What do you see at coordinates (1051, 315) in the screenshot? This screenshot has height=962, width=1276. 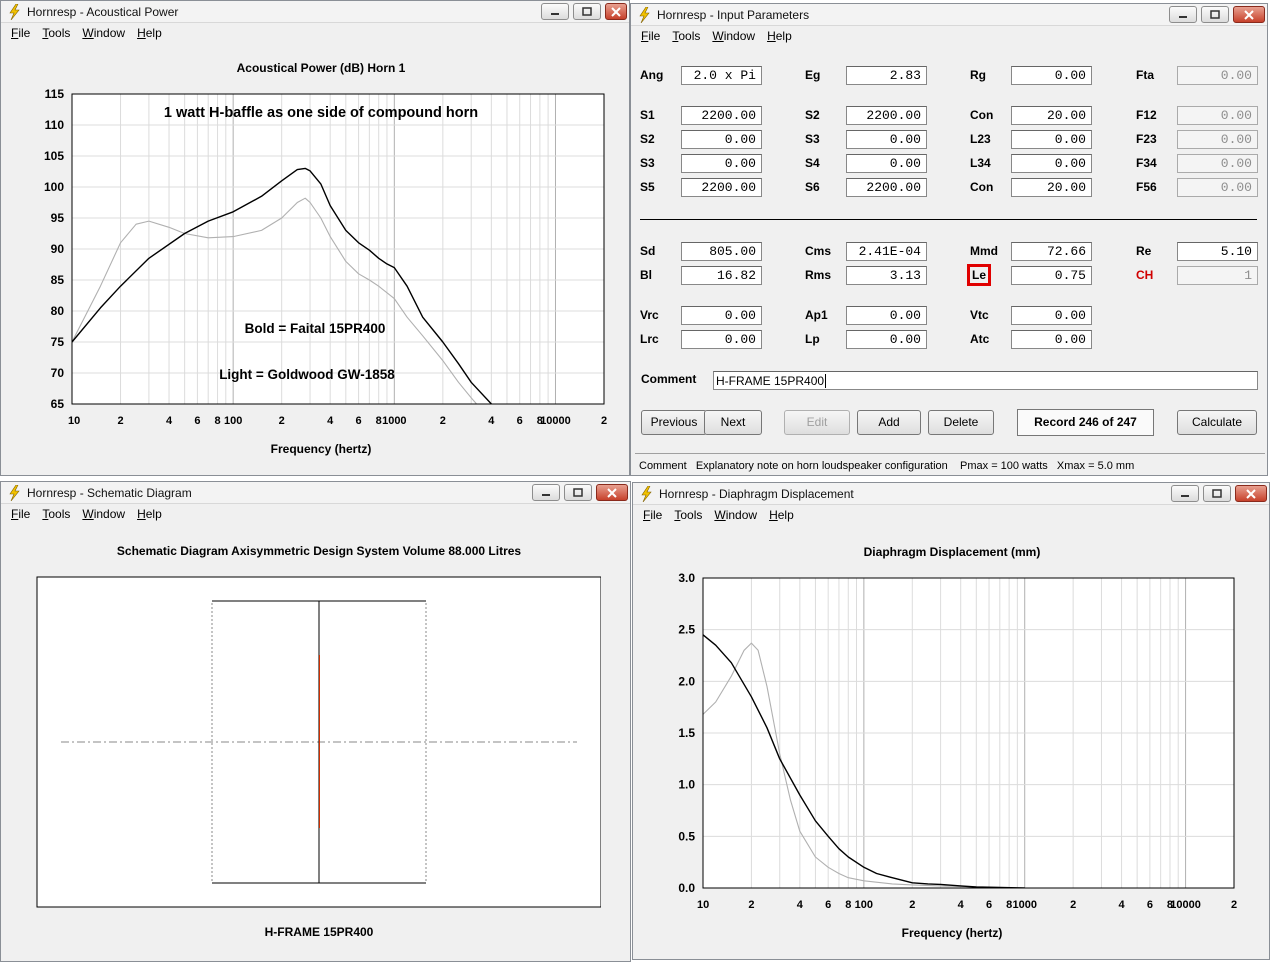 I see `param-field-vtc: 0.00` at bounding box center [1051, 315].